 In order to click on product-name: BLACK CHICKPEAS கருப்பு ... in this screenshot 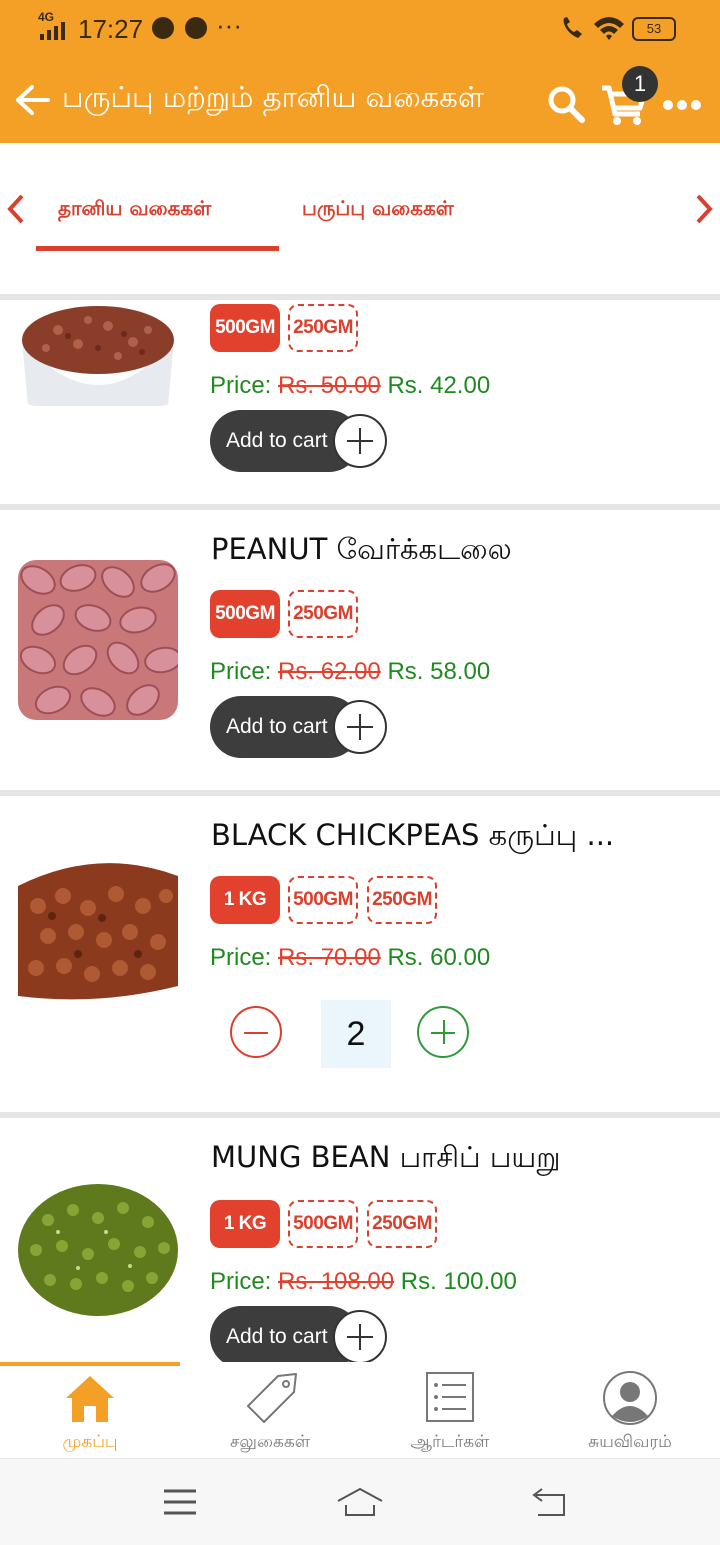, I will do `click(412, 837)`.